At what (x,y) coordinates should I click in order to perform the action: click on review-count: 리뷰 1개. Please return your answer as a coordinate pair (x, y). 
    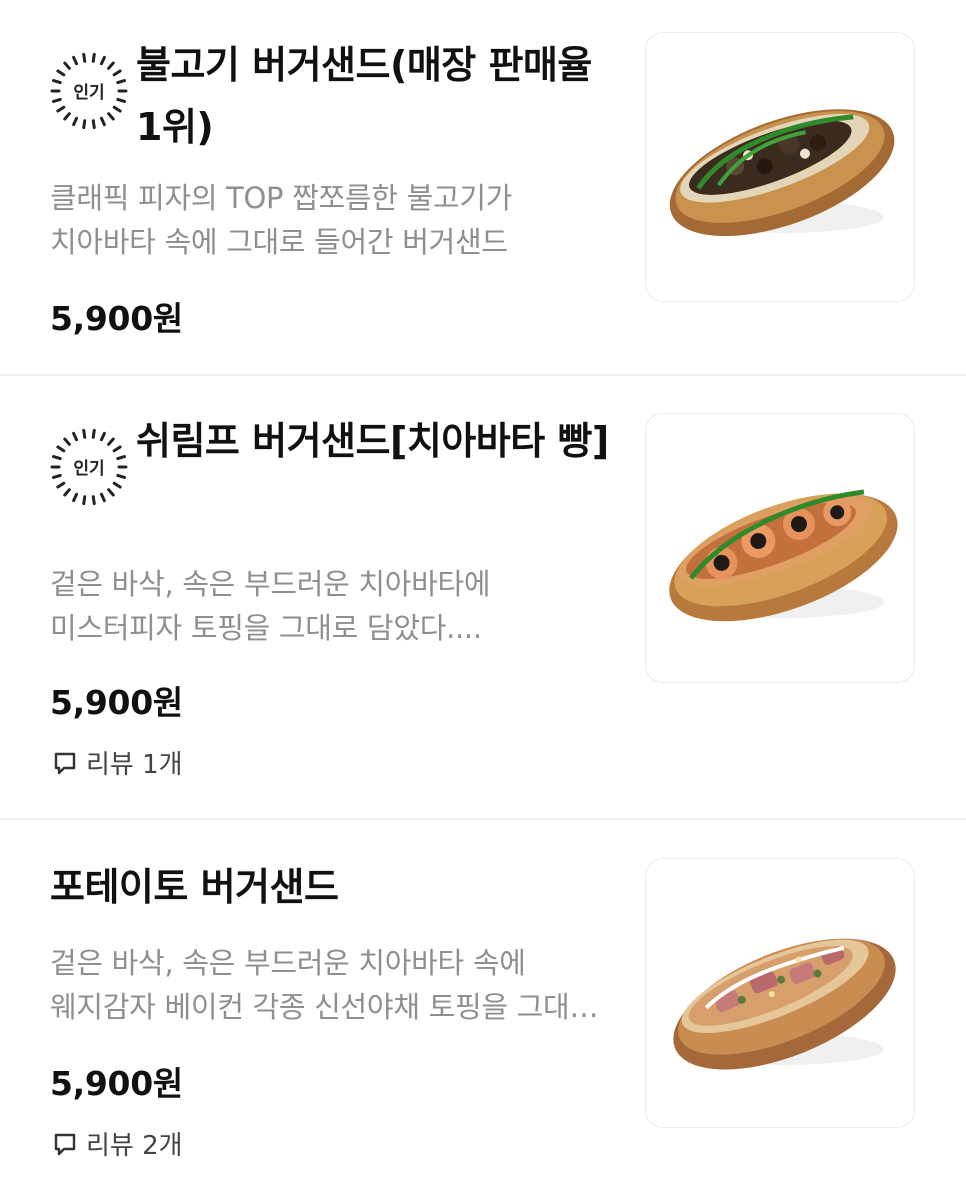
    Looking at the image, I should click on (117, 762).